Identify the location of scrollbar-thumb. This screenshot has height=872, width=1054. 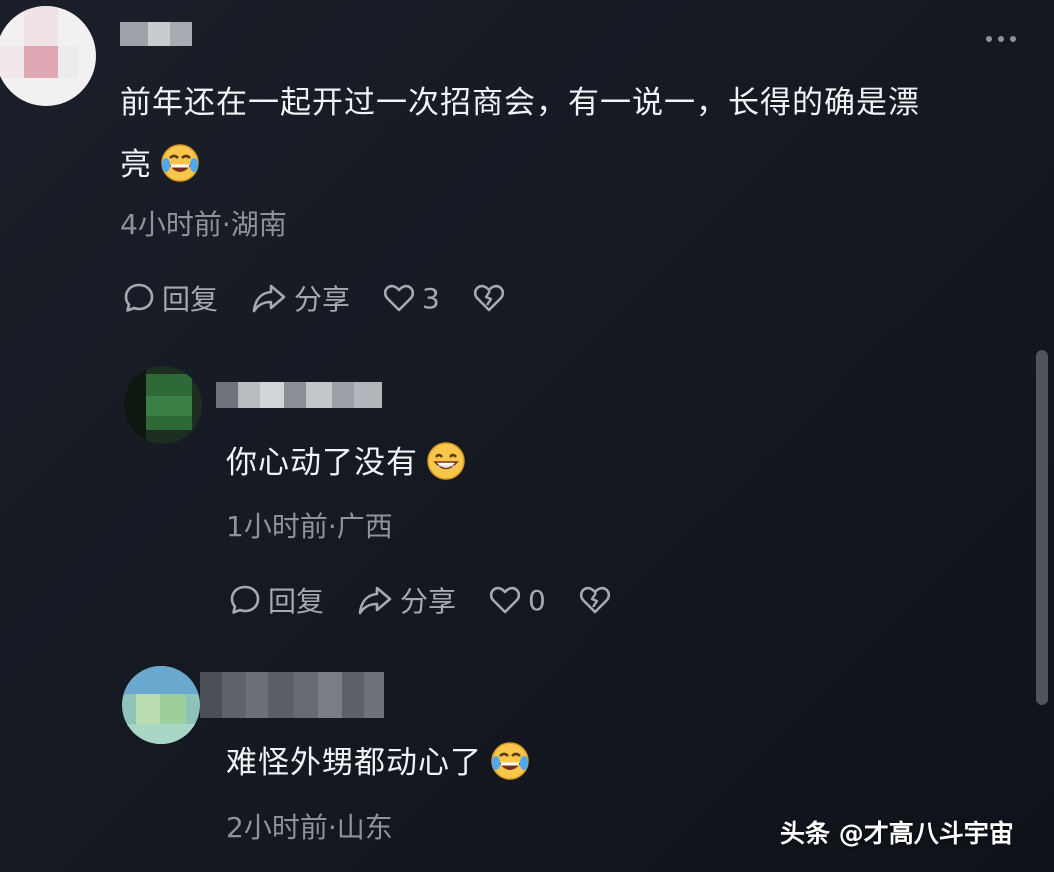
(1042, 527).